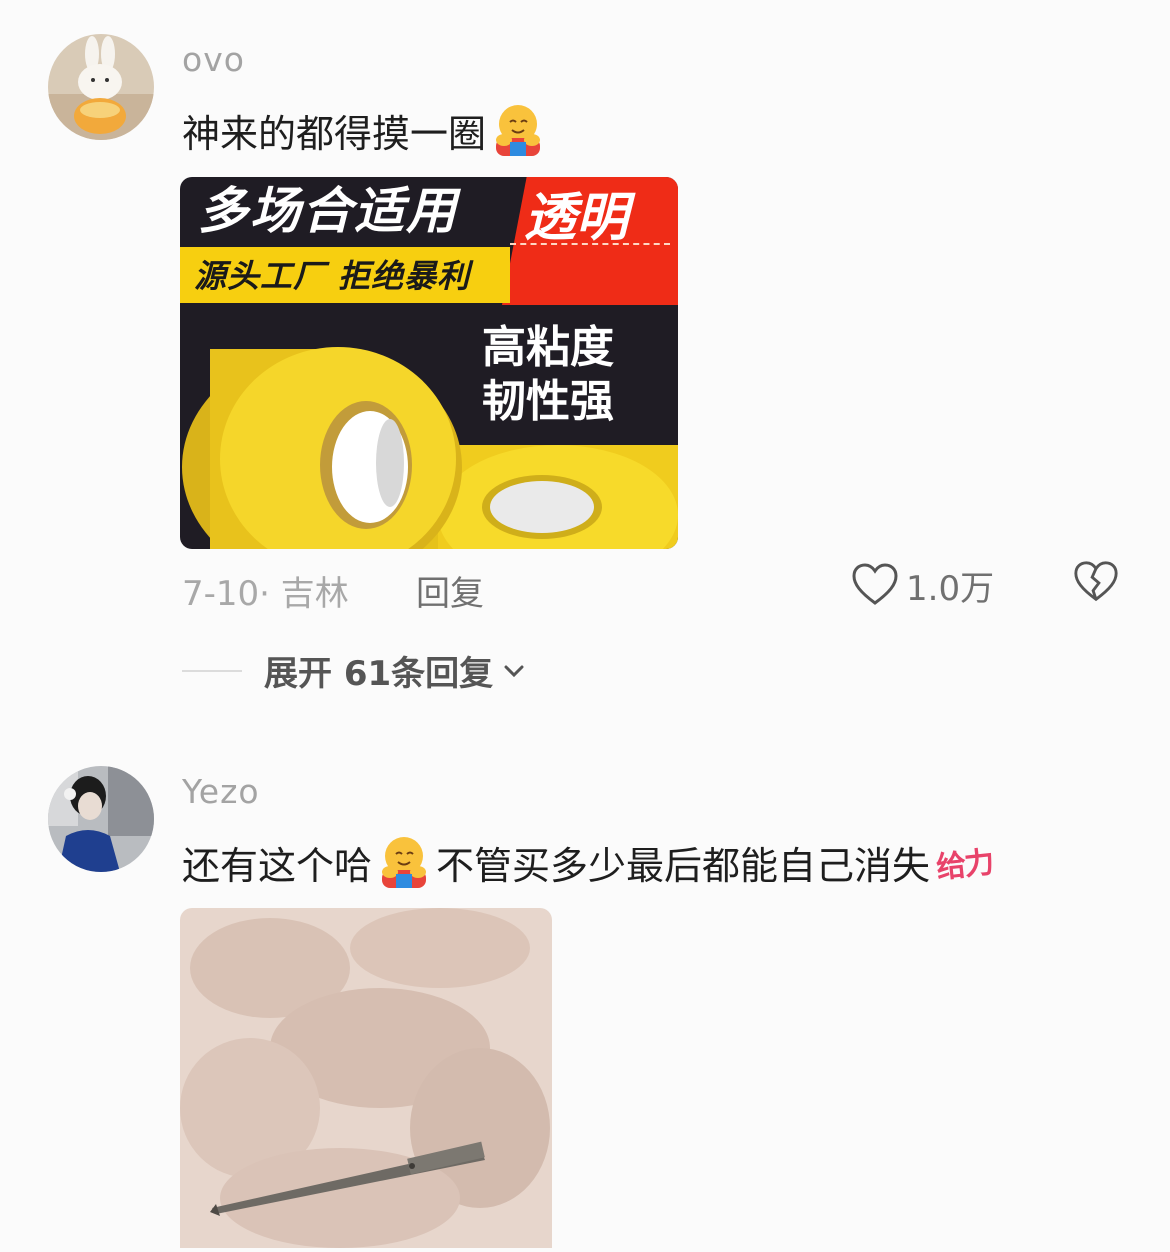 The height and width of the screenshot is (1252, 1170). I want to click on comment-text-body: 神来的都得摸一圈, so click(334, 133).